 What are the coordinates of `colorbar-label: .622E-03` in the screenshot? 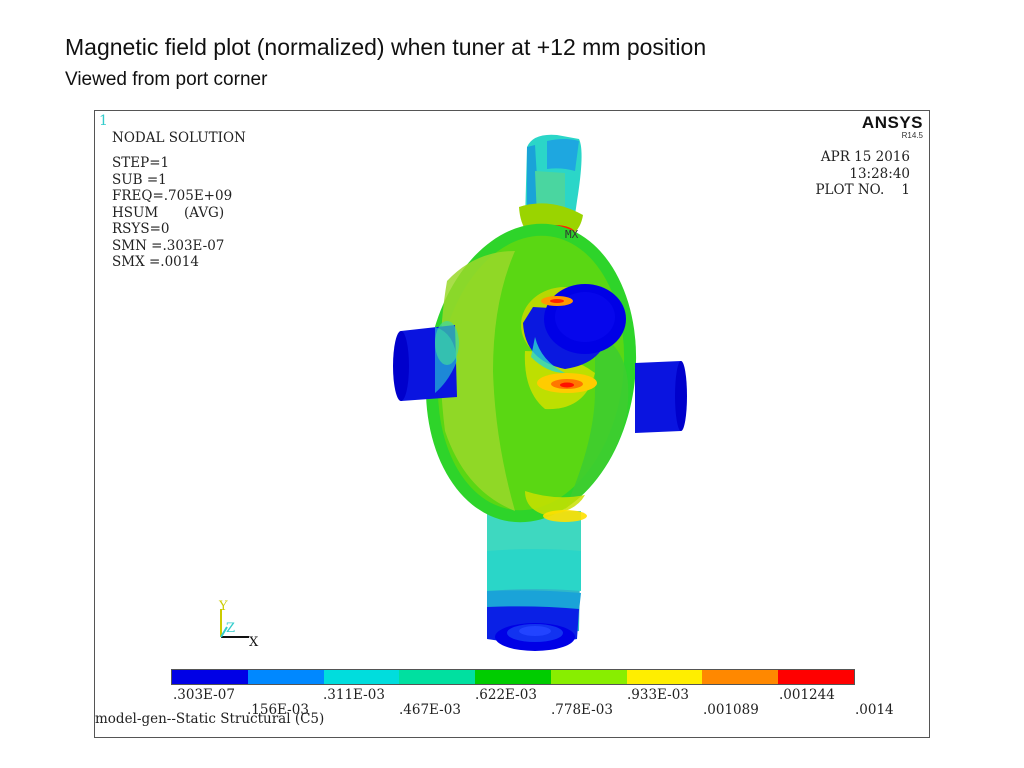 It's located at (506, 695).